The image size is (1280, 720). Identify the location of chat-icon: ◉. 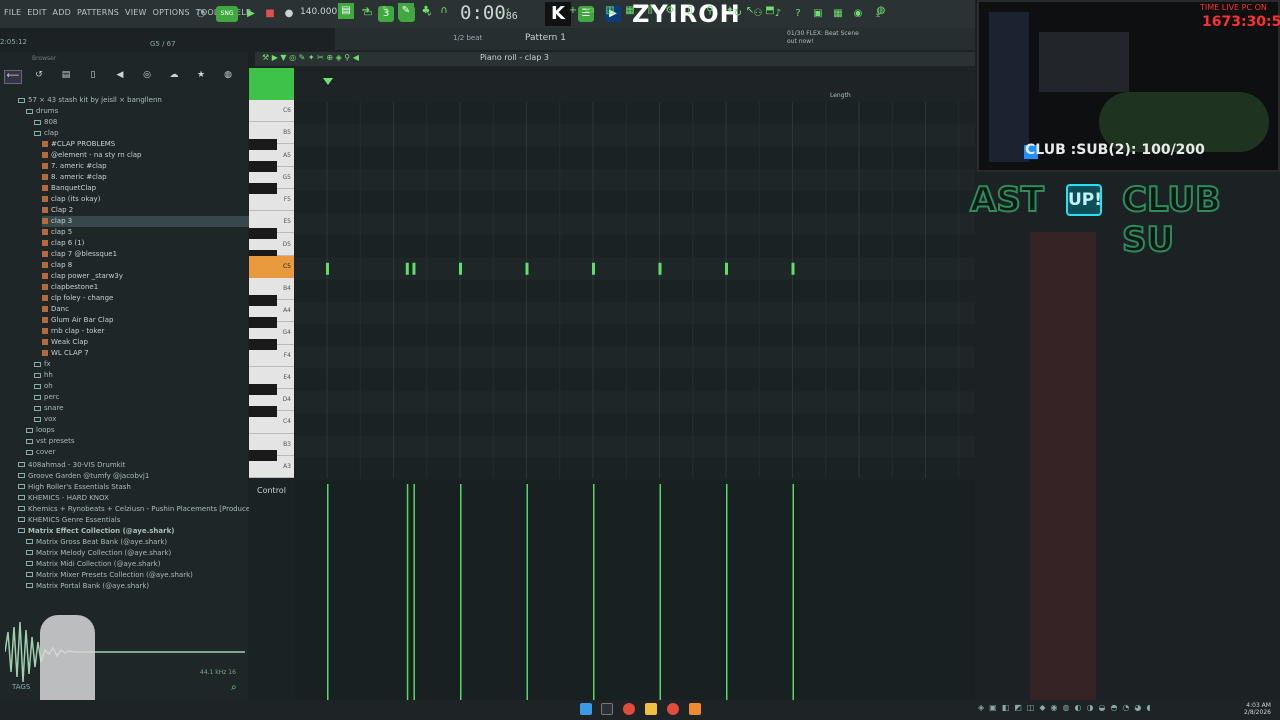
(858, 14).